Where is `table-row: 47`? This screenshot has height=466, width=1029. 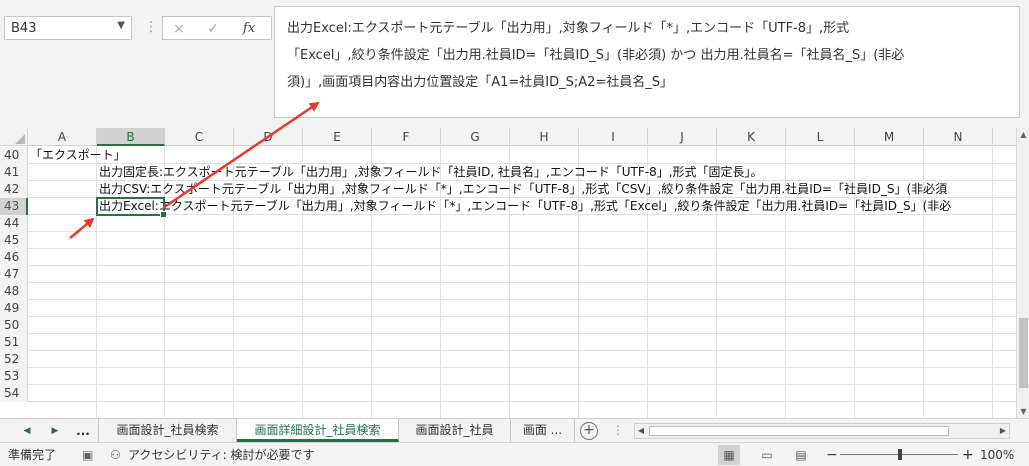
table-row: 47 is located at coordinates (508, 274).